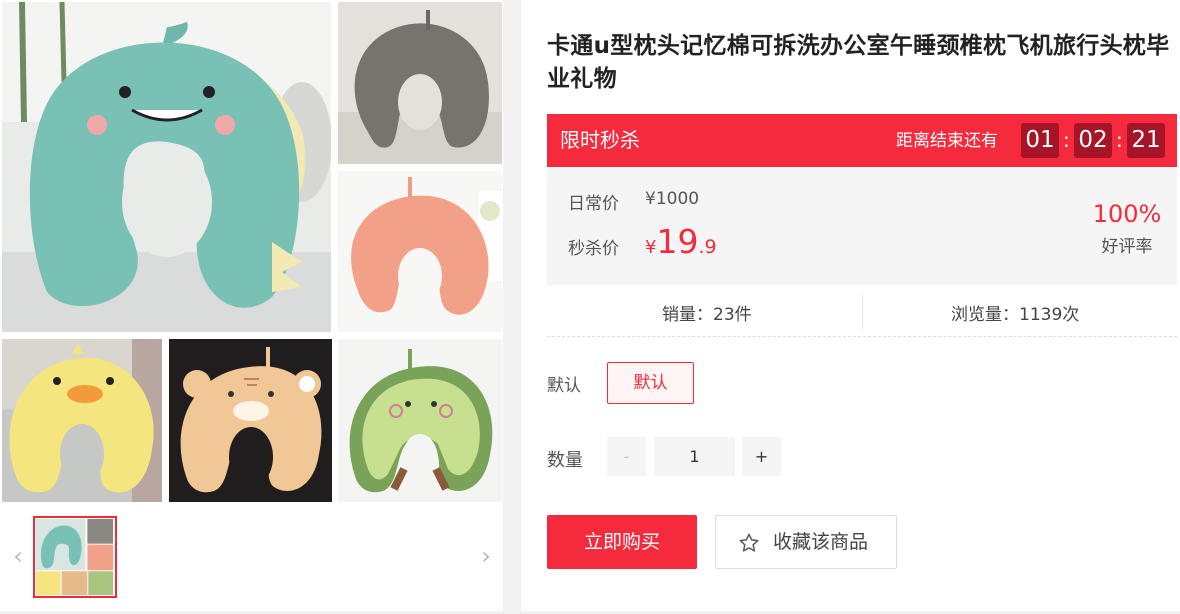 The width and height of the screenshot is (1180, 614). I want to click on flash-price-label: 秒杀价, so click(593, 249).